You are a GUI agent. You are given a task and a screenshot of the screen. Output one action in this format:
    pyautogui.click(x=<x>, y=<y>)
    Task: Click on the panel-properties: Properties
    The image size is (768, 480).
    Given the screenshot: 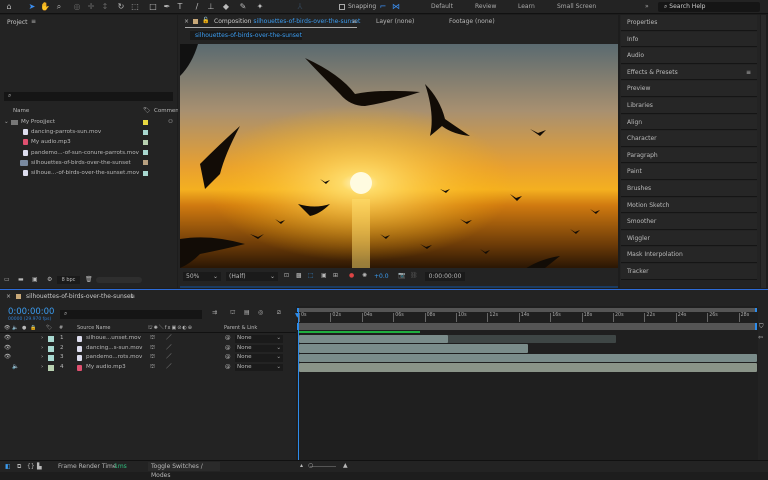 What is the action you would take?
    pyautogui.click(x=689, y=23)
    